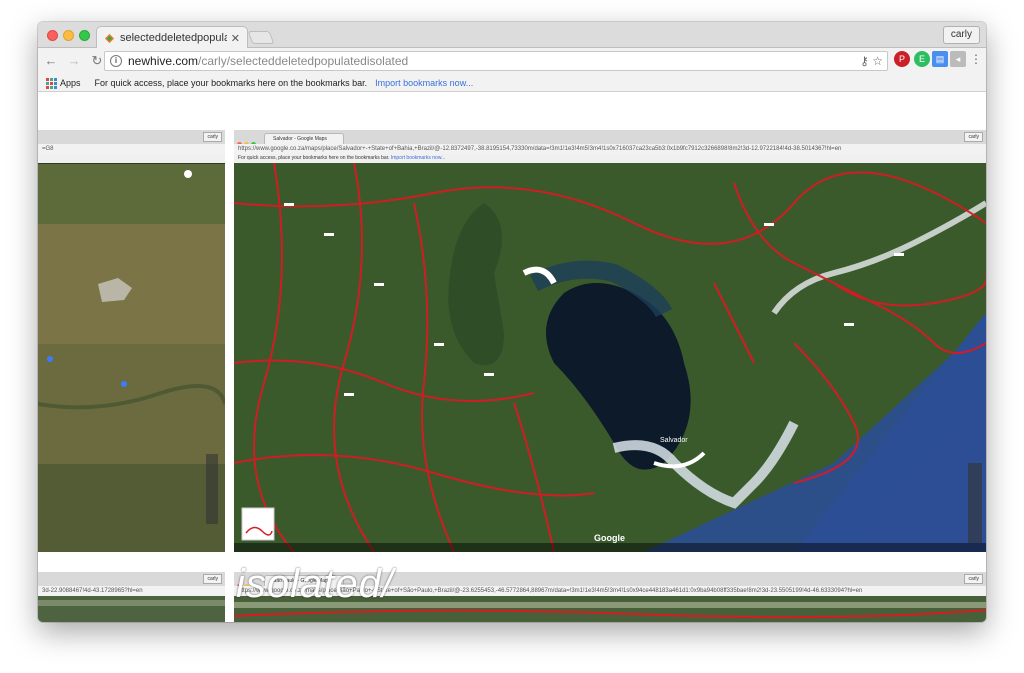 The image size is (1024, 673). I want to click on pinterest-extension-icon: P, so click(902, 59).